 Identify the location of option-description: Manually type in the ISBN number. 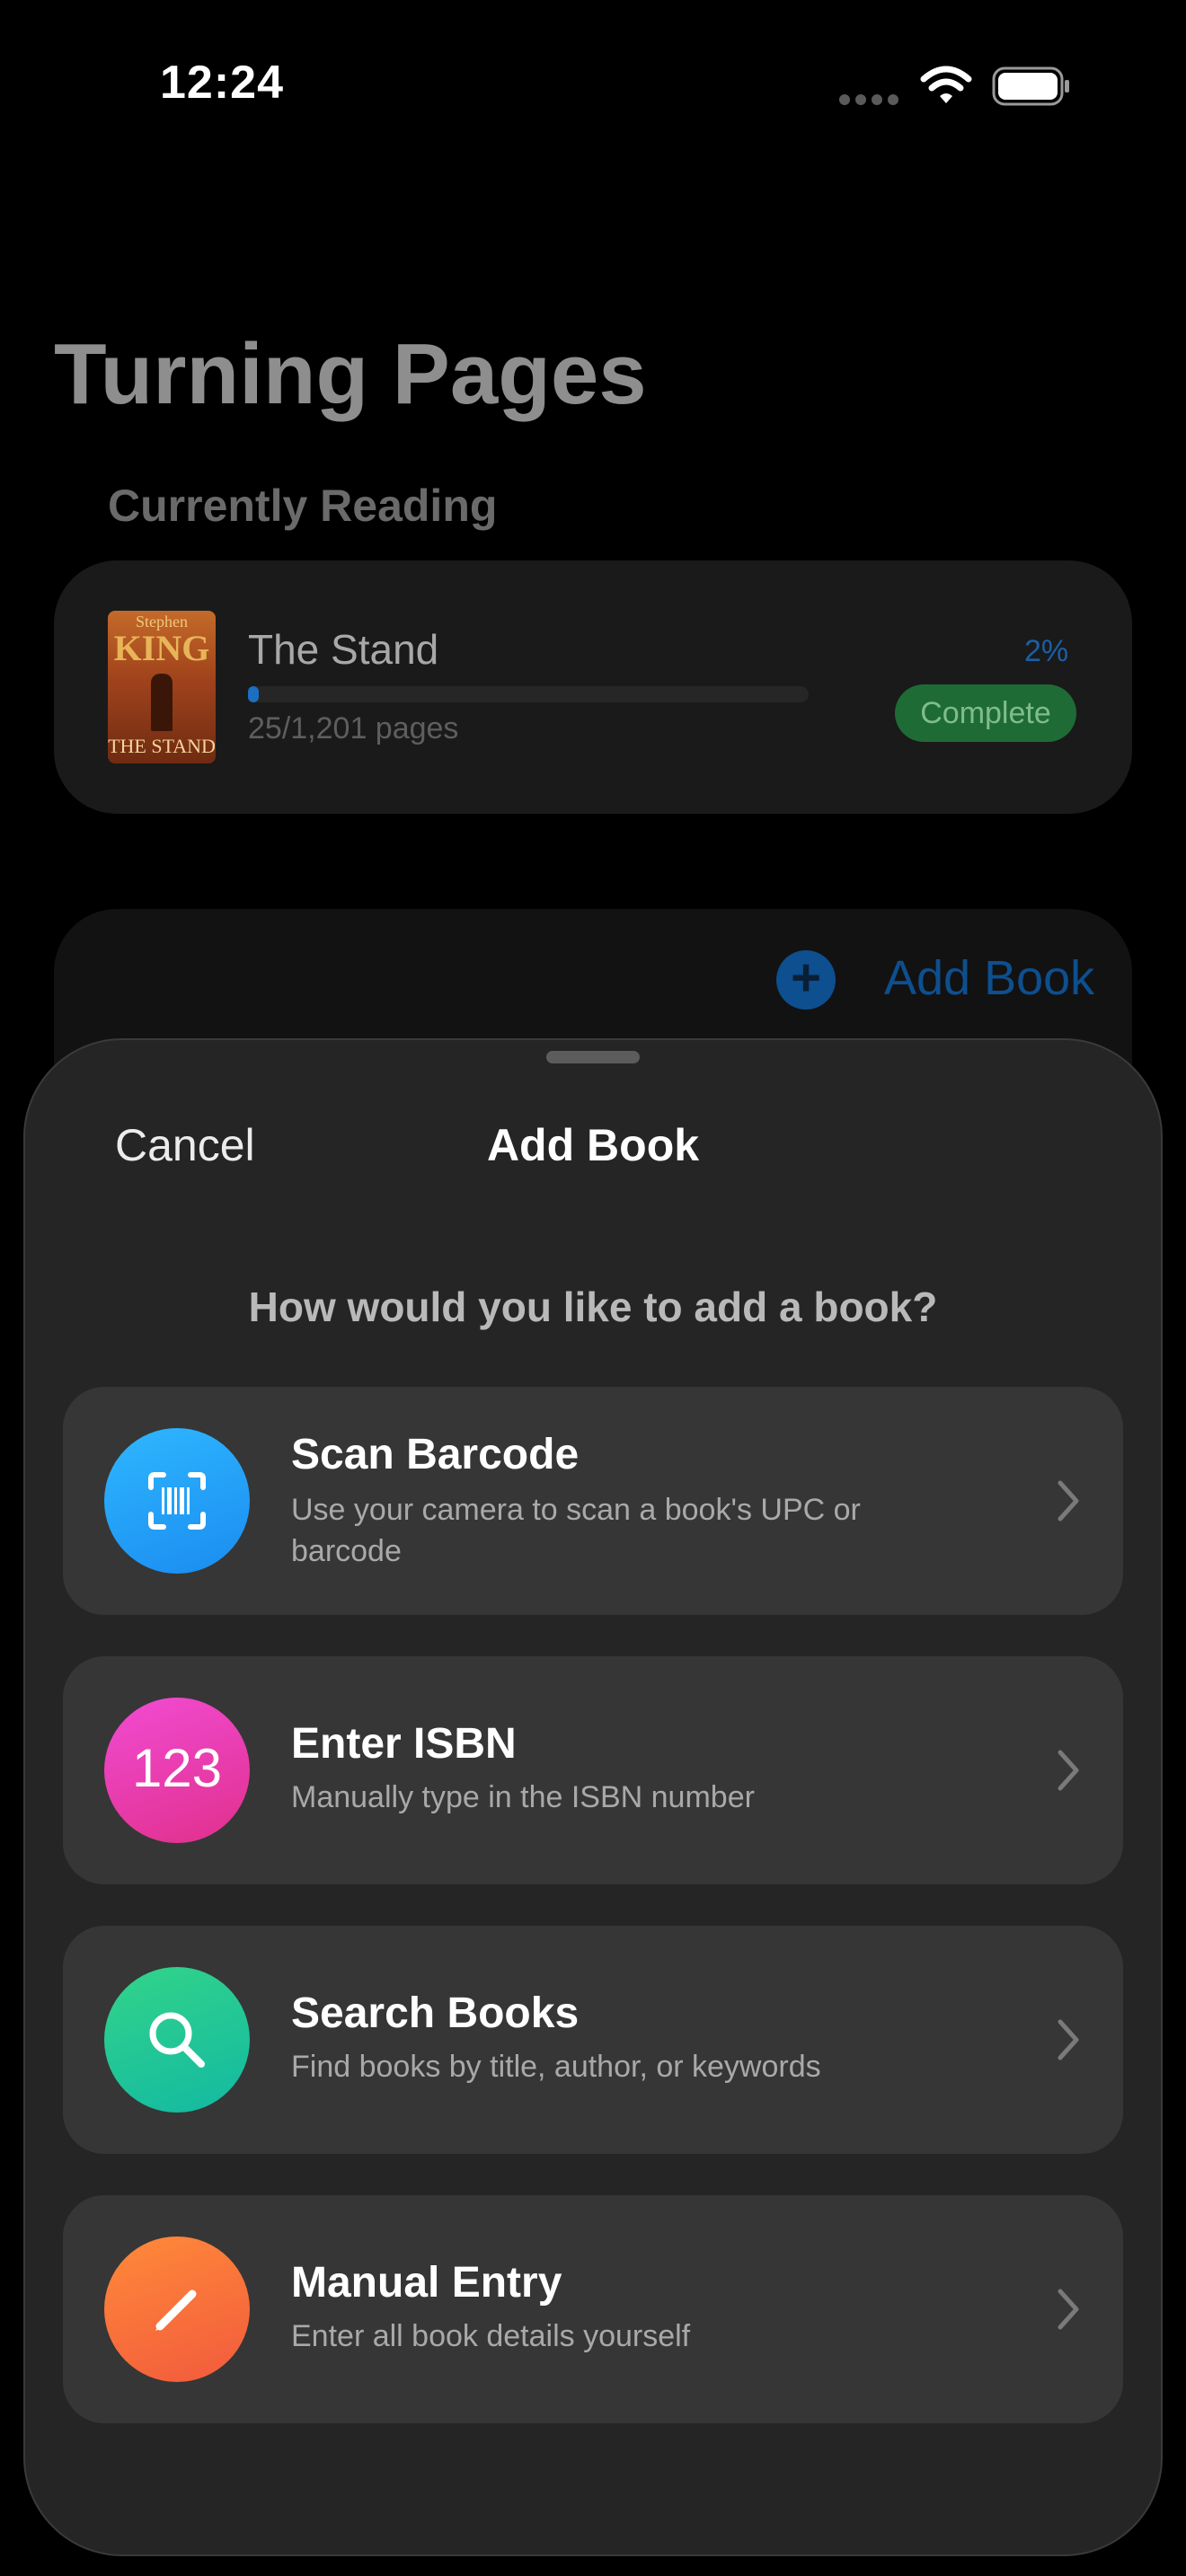
(523, 1797).